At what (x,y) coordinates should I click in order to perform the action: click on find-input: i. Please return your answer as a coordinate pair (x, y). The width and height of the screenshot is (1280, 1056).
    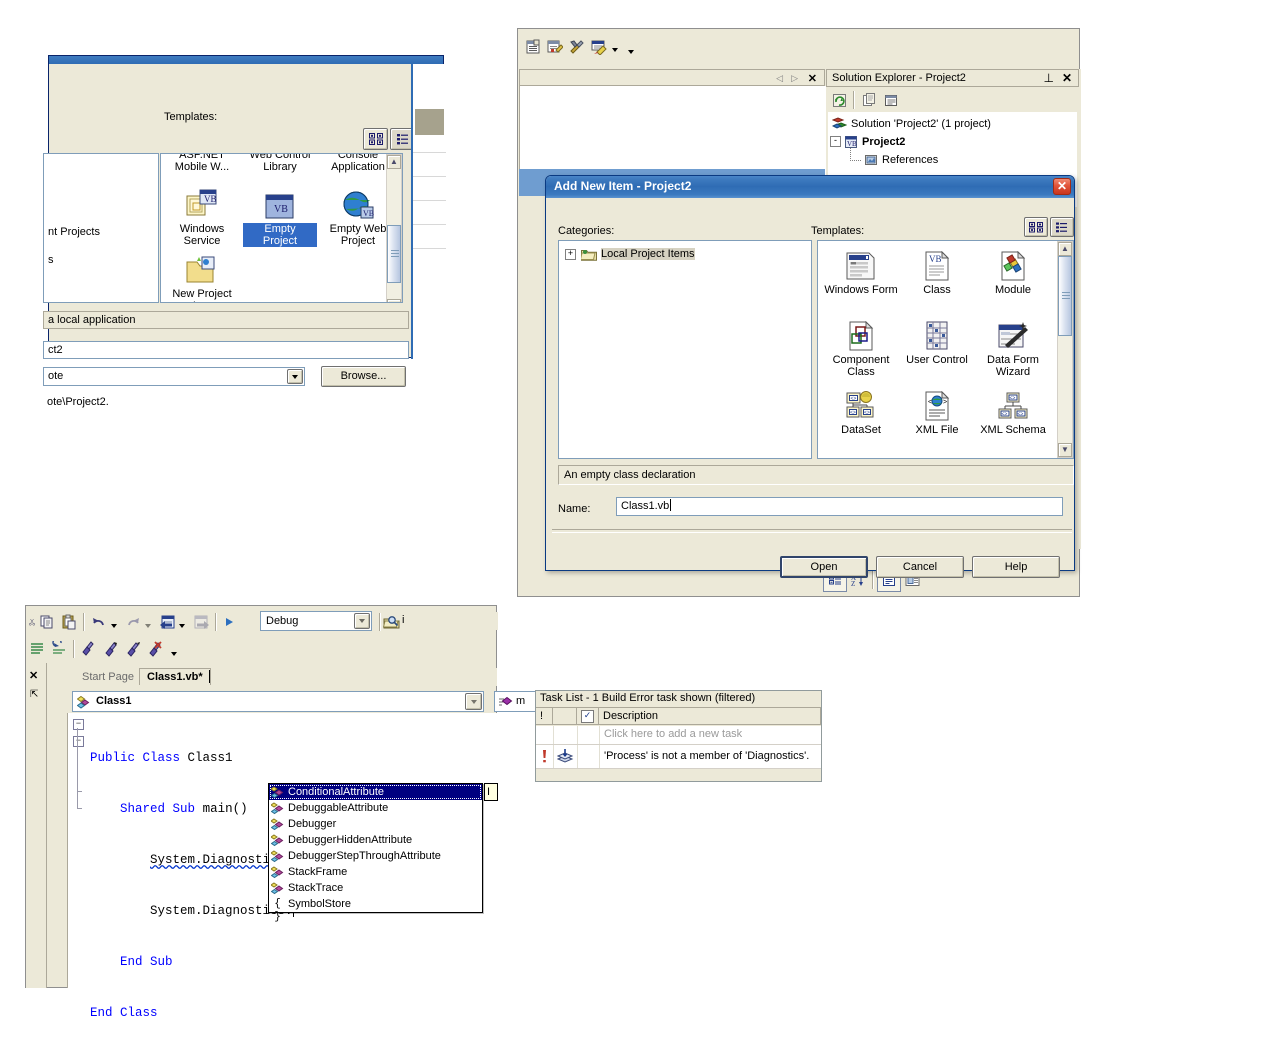
    Looking at the image, I should click on (449, 621).